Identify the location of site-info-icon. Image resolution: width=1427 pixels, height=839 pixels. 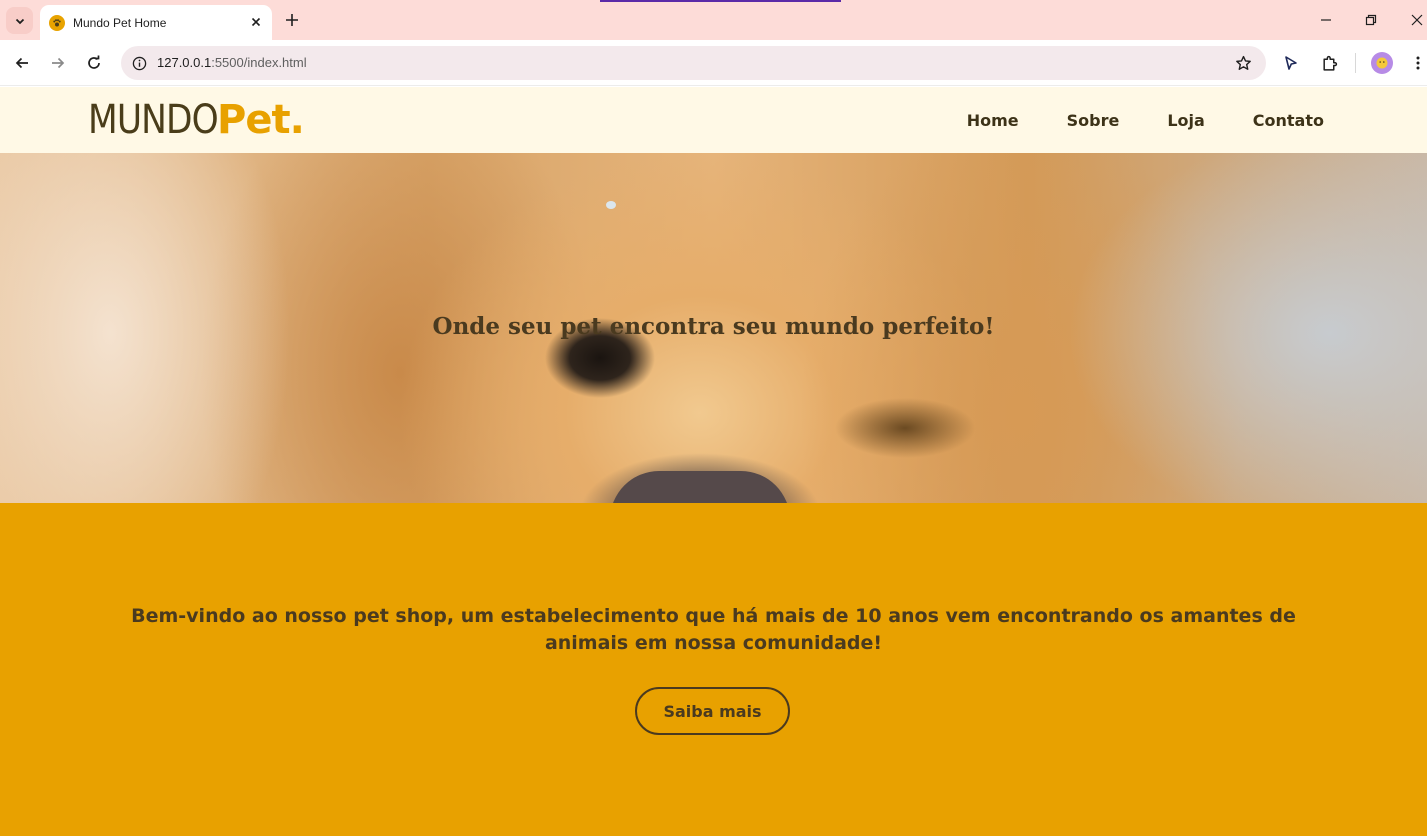
(139, 63).